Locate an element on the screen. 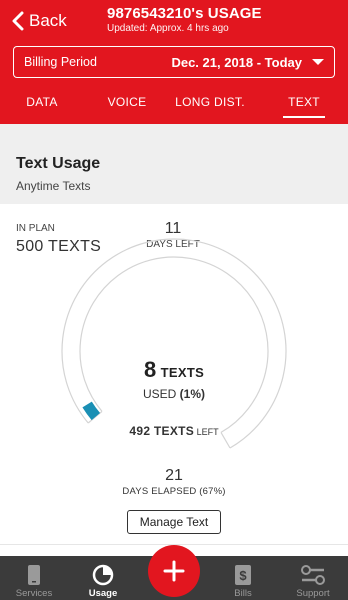  add-button is located at coordinates (174, 571).